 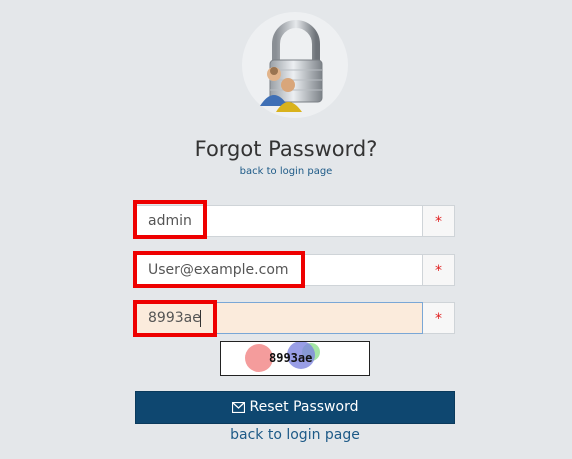 I want to click on text-cursor, so click(x=200, y=318).